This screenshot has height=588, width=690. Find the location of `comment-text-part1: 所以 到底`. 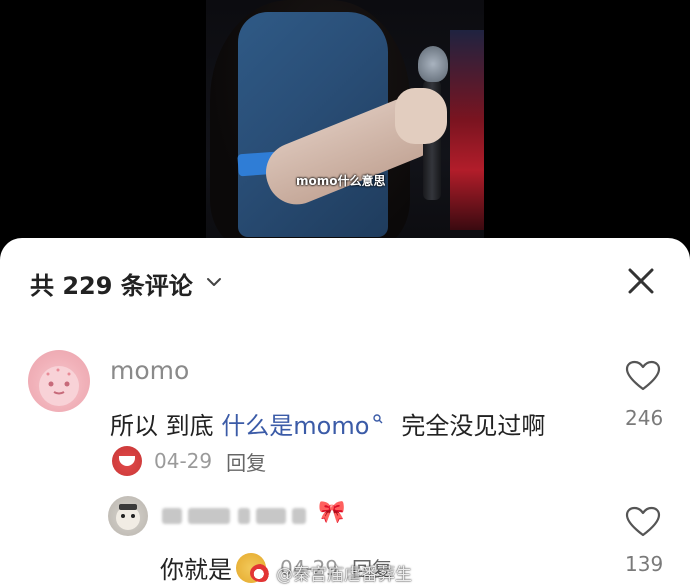

comment-text-part1: 所以 到底 is located at coordinates (166, 426).